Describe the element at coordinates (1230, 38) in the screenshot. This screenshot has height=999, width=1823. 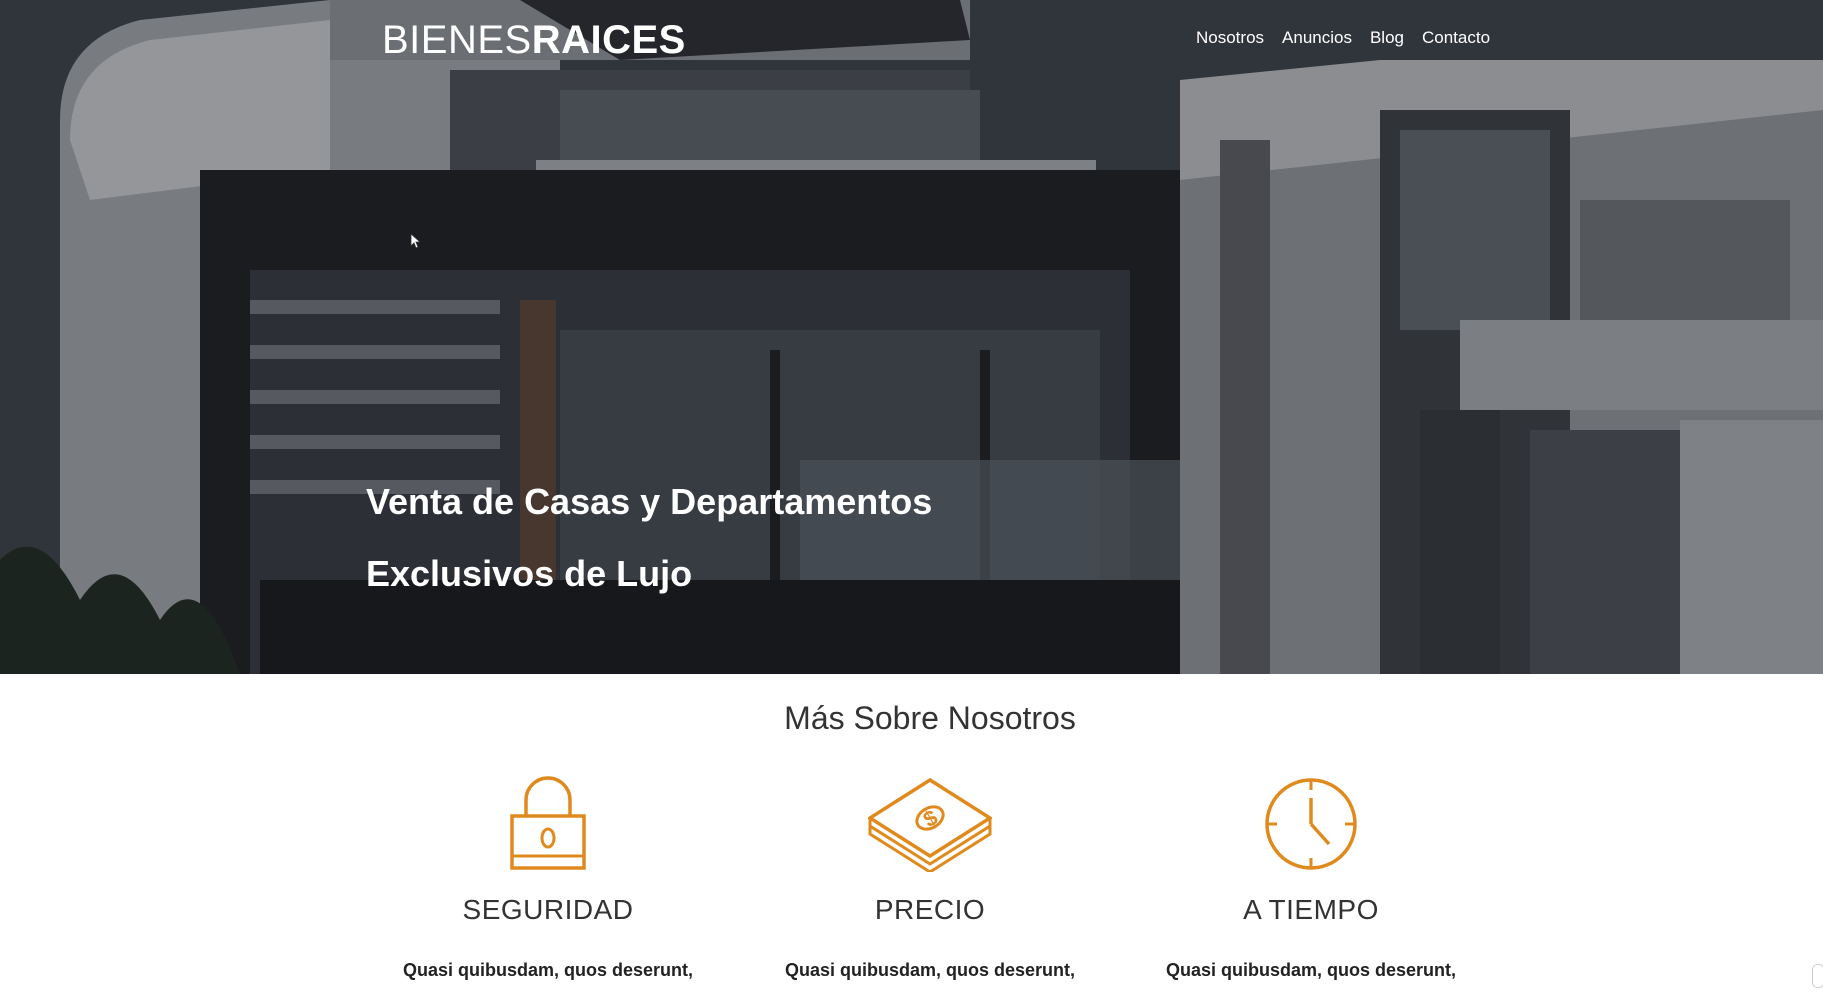
I see `nav-link-nosotros: Nosotros` at that location.